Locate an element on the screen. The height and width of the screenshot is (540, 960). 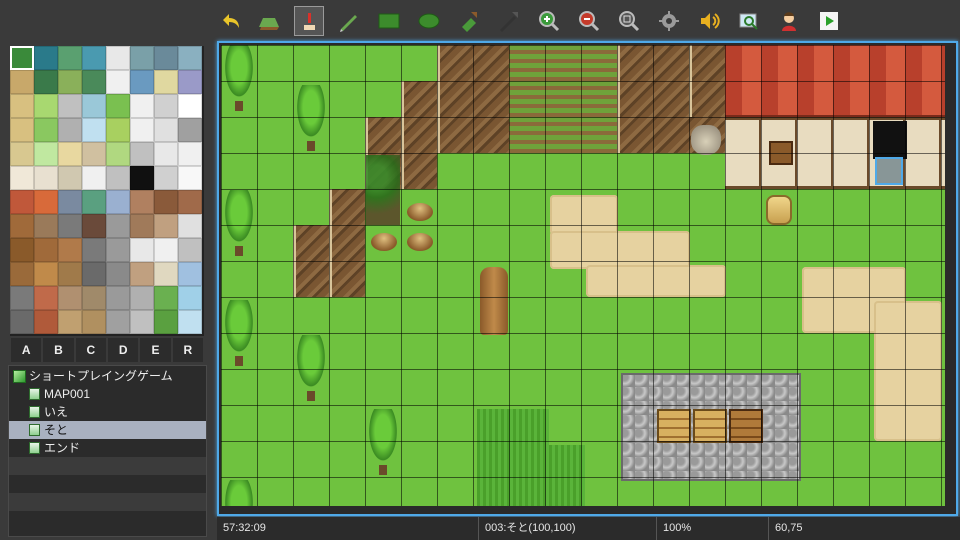
palette-tab-e: E is located at coordinates (155, 350).